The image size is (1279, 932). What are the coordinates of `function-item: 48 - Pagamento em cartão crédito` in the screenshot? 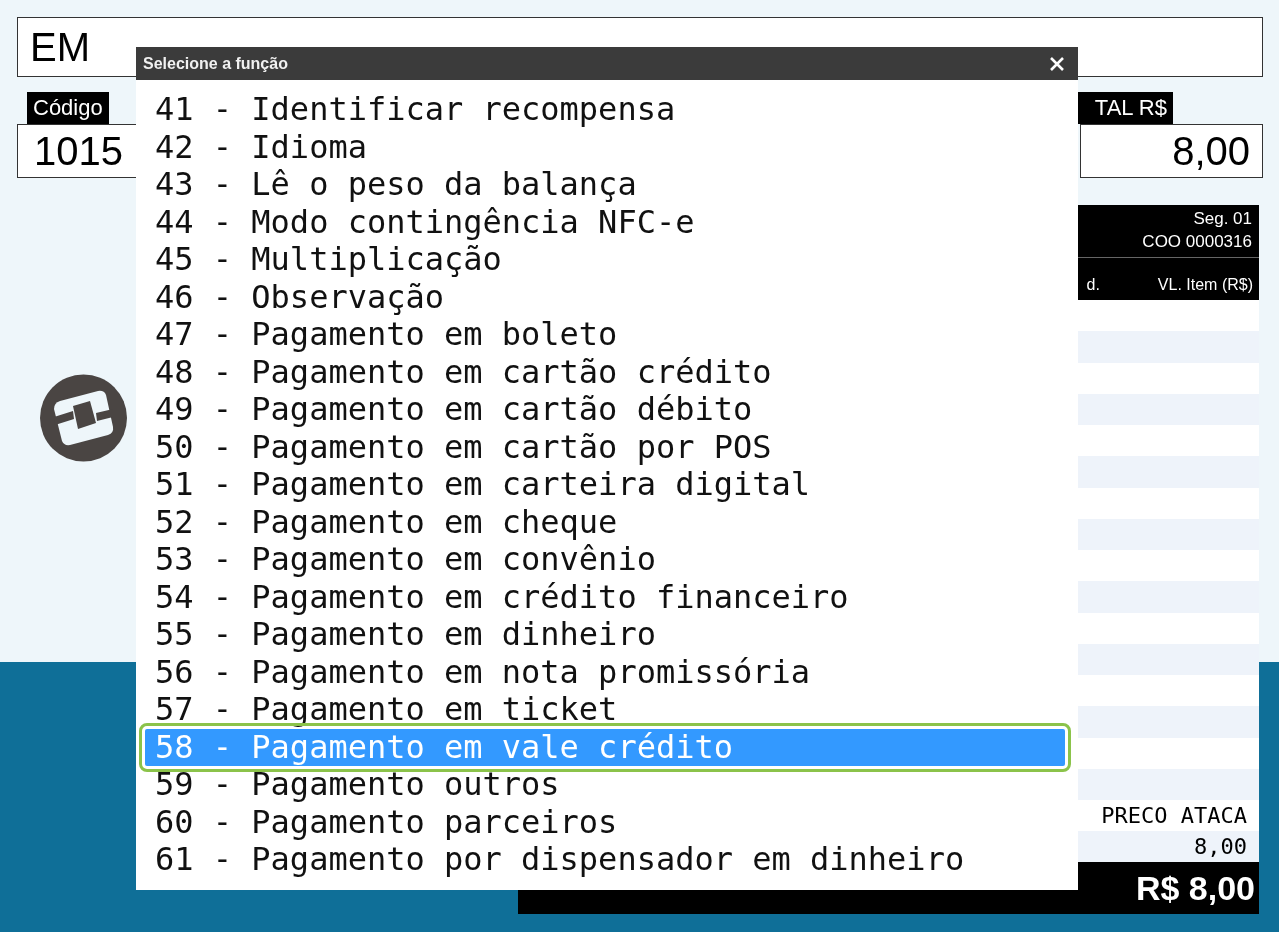 It's located at (605, 372).